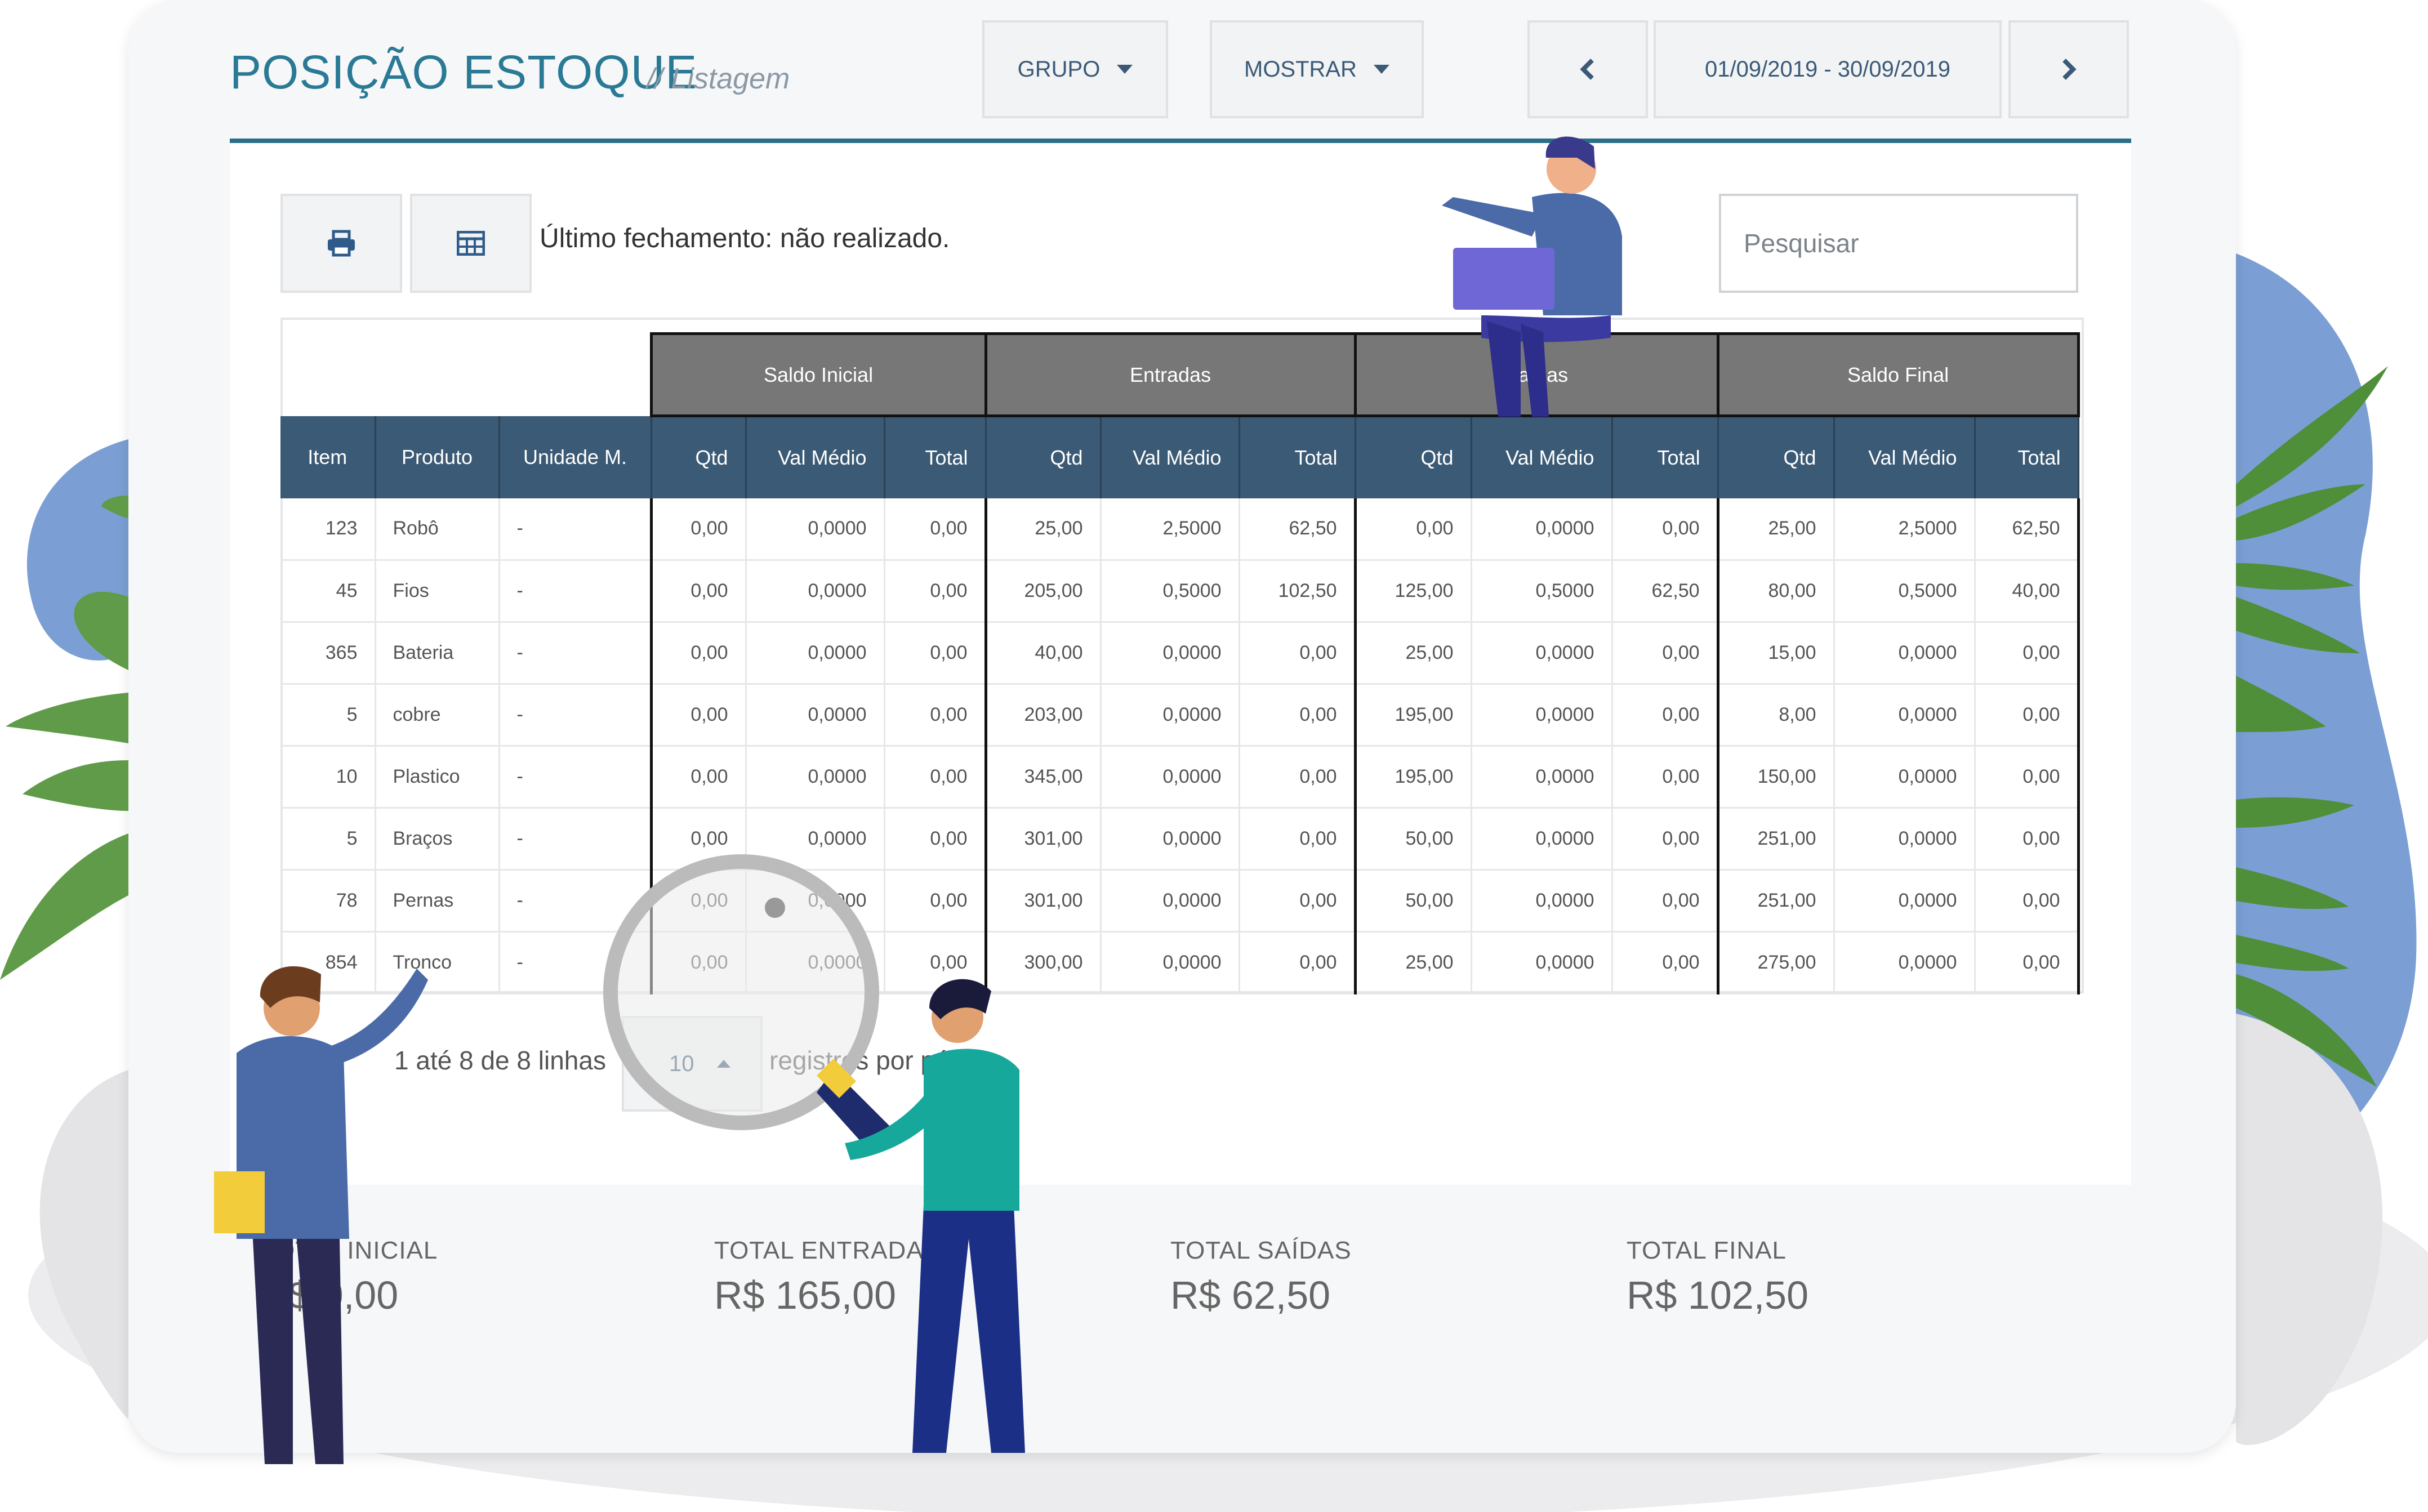 The height and width of the screenshot is (1512, 2428). Describe the element at coordinates (884, 1060) in the screenshot. I see `per-page-label: registros por página` at that location.